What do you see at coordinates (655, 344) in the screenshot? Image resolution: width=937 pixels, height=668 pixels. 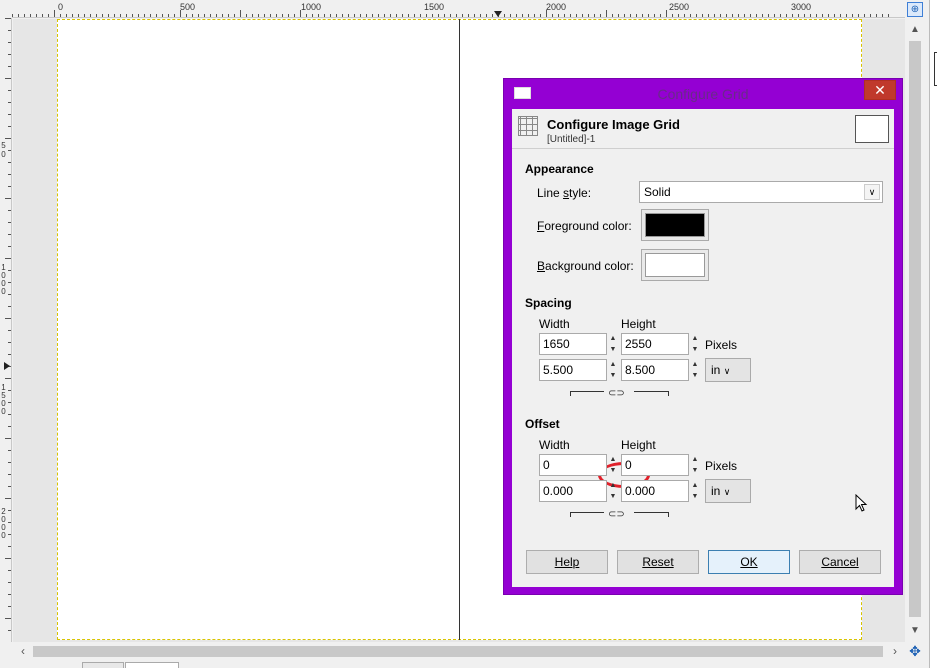 I see `spacing-height-px-input: 2550` at bounding box center [655, 344].